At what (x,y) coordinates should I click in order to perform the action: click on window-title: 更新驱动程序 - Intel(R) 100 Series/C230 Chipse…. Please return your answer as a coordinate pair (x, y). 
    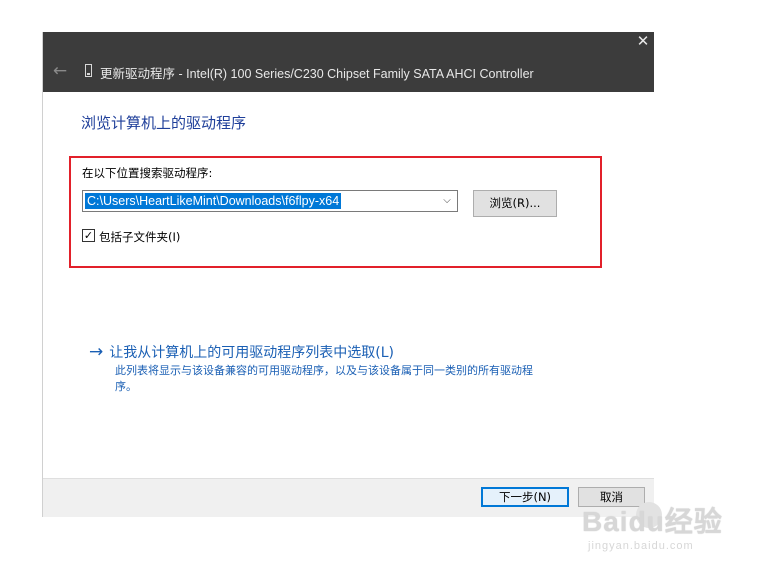
    Looking at the image, I should click on (317, 74).